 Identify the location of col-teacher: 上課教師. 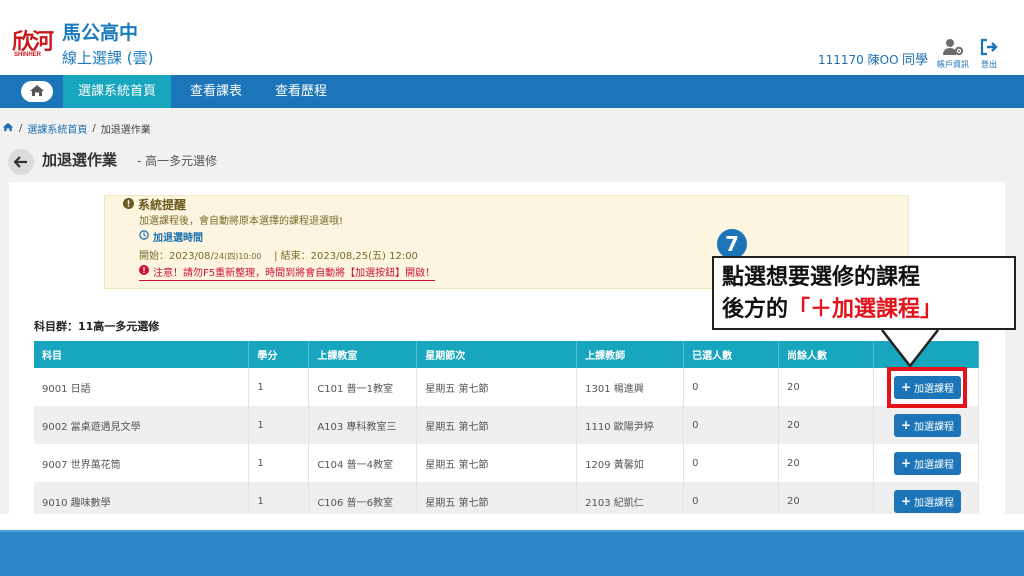
(630, 354).